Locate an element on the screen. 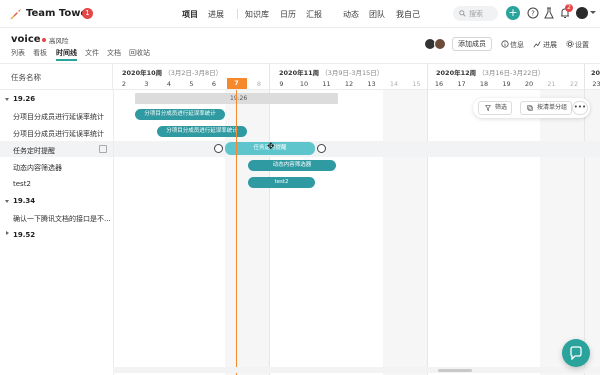 The image size is (600, 375). scrollbar-thumb is located at coordinates (455, 370).